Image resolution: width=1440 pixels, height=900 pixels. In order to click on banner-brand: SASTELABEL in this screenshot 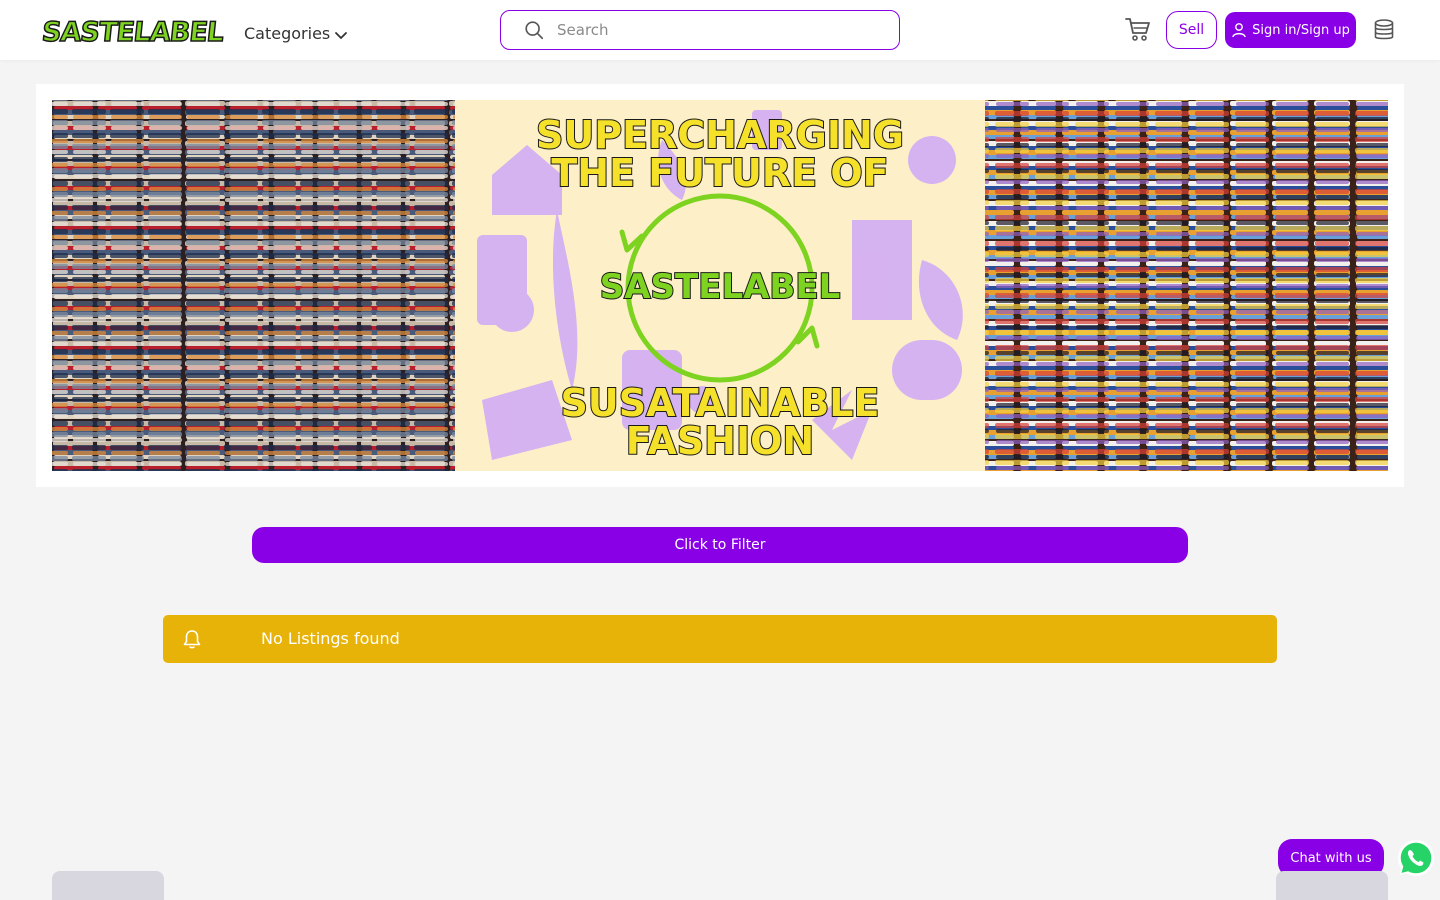, I will do `click(720, 287)`.